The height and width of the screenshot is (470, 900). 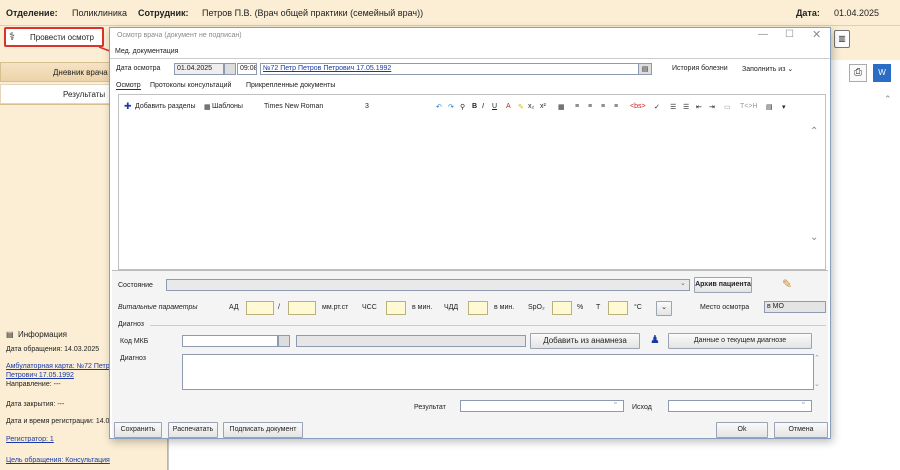 I want to click on state-select, so click(x=428, y=285).